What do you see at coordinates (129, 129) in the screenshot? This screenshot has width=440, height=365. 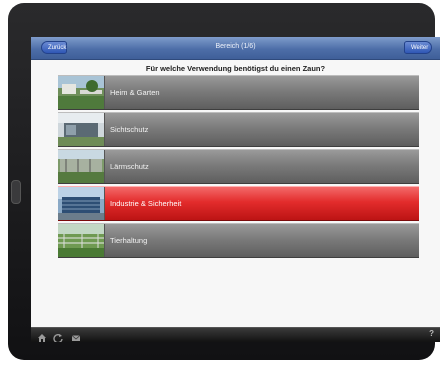 I see `option-label: Sichtschutz` at bounding box center [129, 129].